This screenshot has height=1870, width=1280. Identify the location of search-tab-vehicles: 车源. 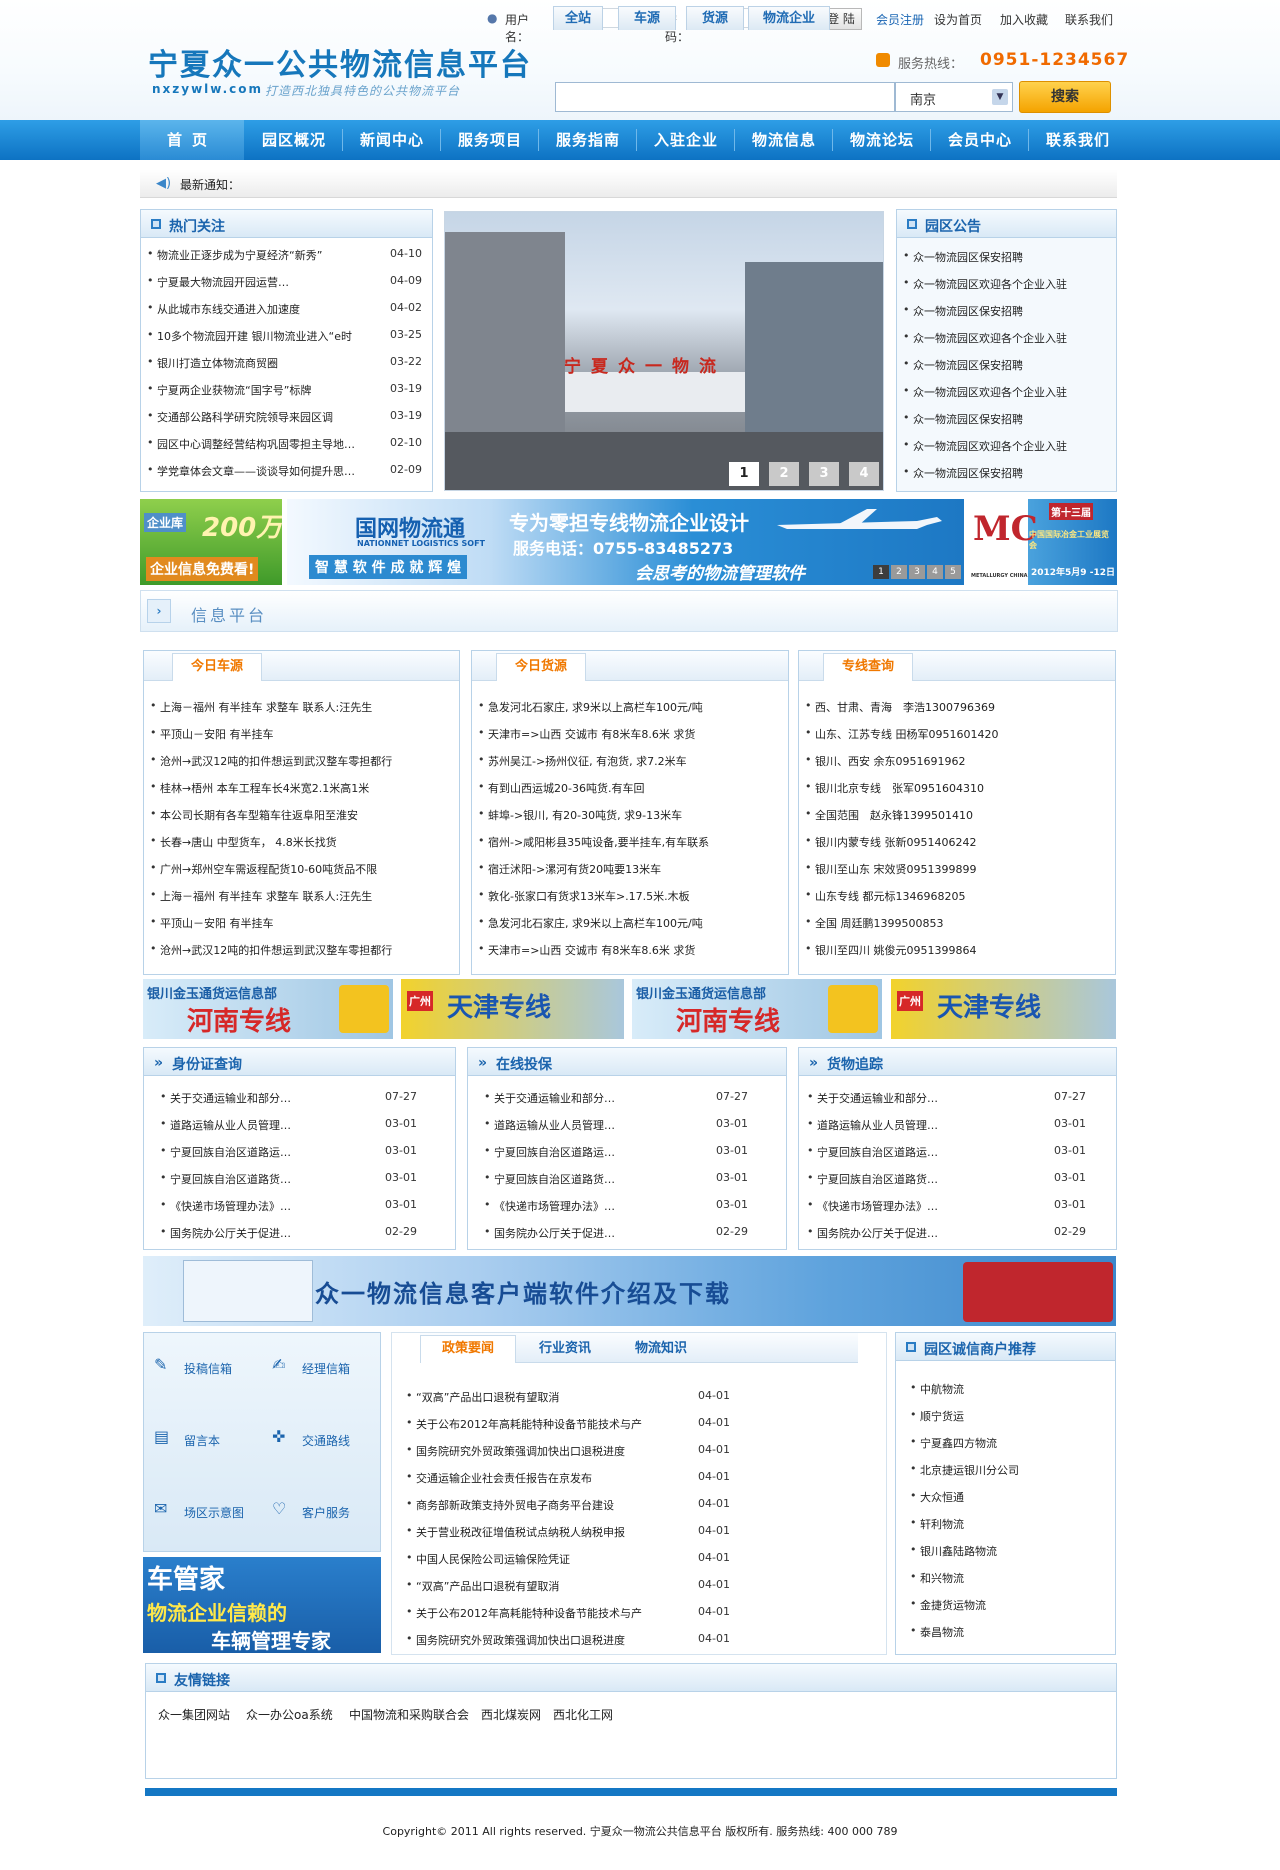
(647, 18).